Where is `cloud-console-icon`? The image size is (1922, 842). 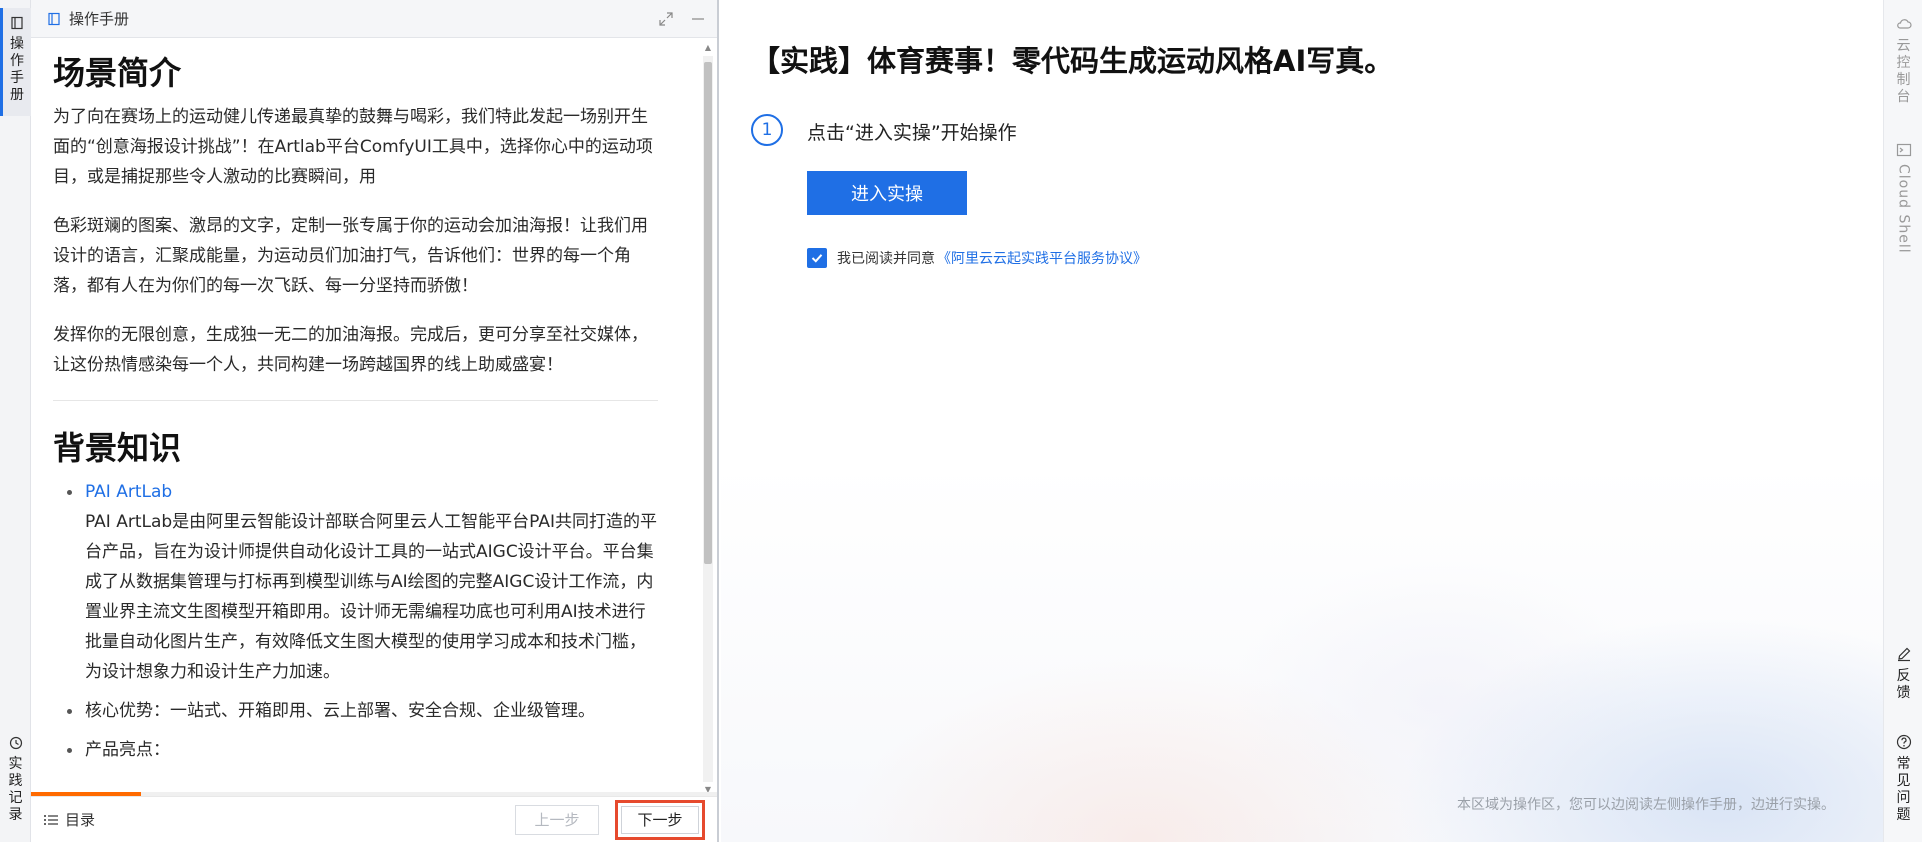
cloud-console-icon is located at coordinates (1904, 24).